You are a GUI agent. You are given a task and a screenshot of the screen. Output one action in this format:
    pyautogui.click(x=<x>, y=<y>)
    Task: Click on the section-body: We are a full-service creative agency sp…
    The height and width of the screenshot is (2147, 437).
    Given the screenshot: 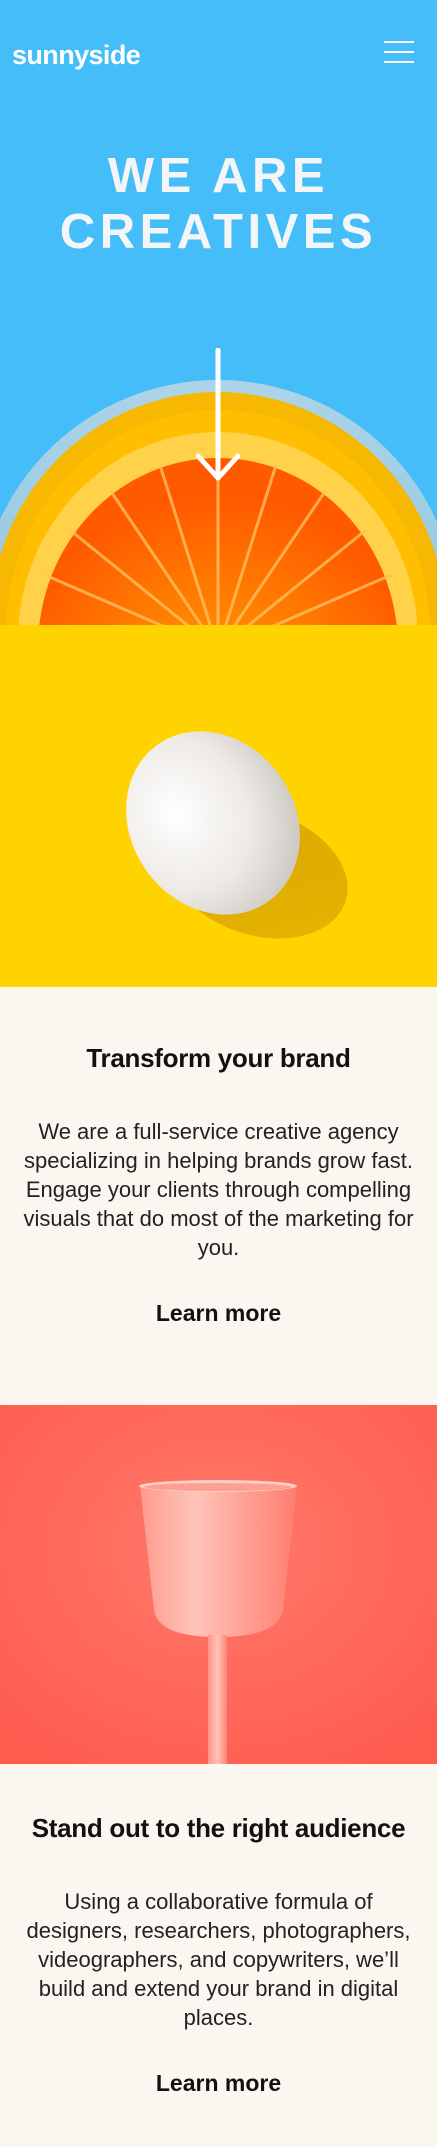 What is the action you would take?
    pyautogui.click(x=218, y=1189)
    